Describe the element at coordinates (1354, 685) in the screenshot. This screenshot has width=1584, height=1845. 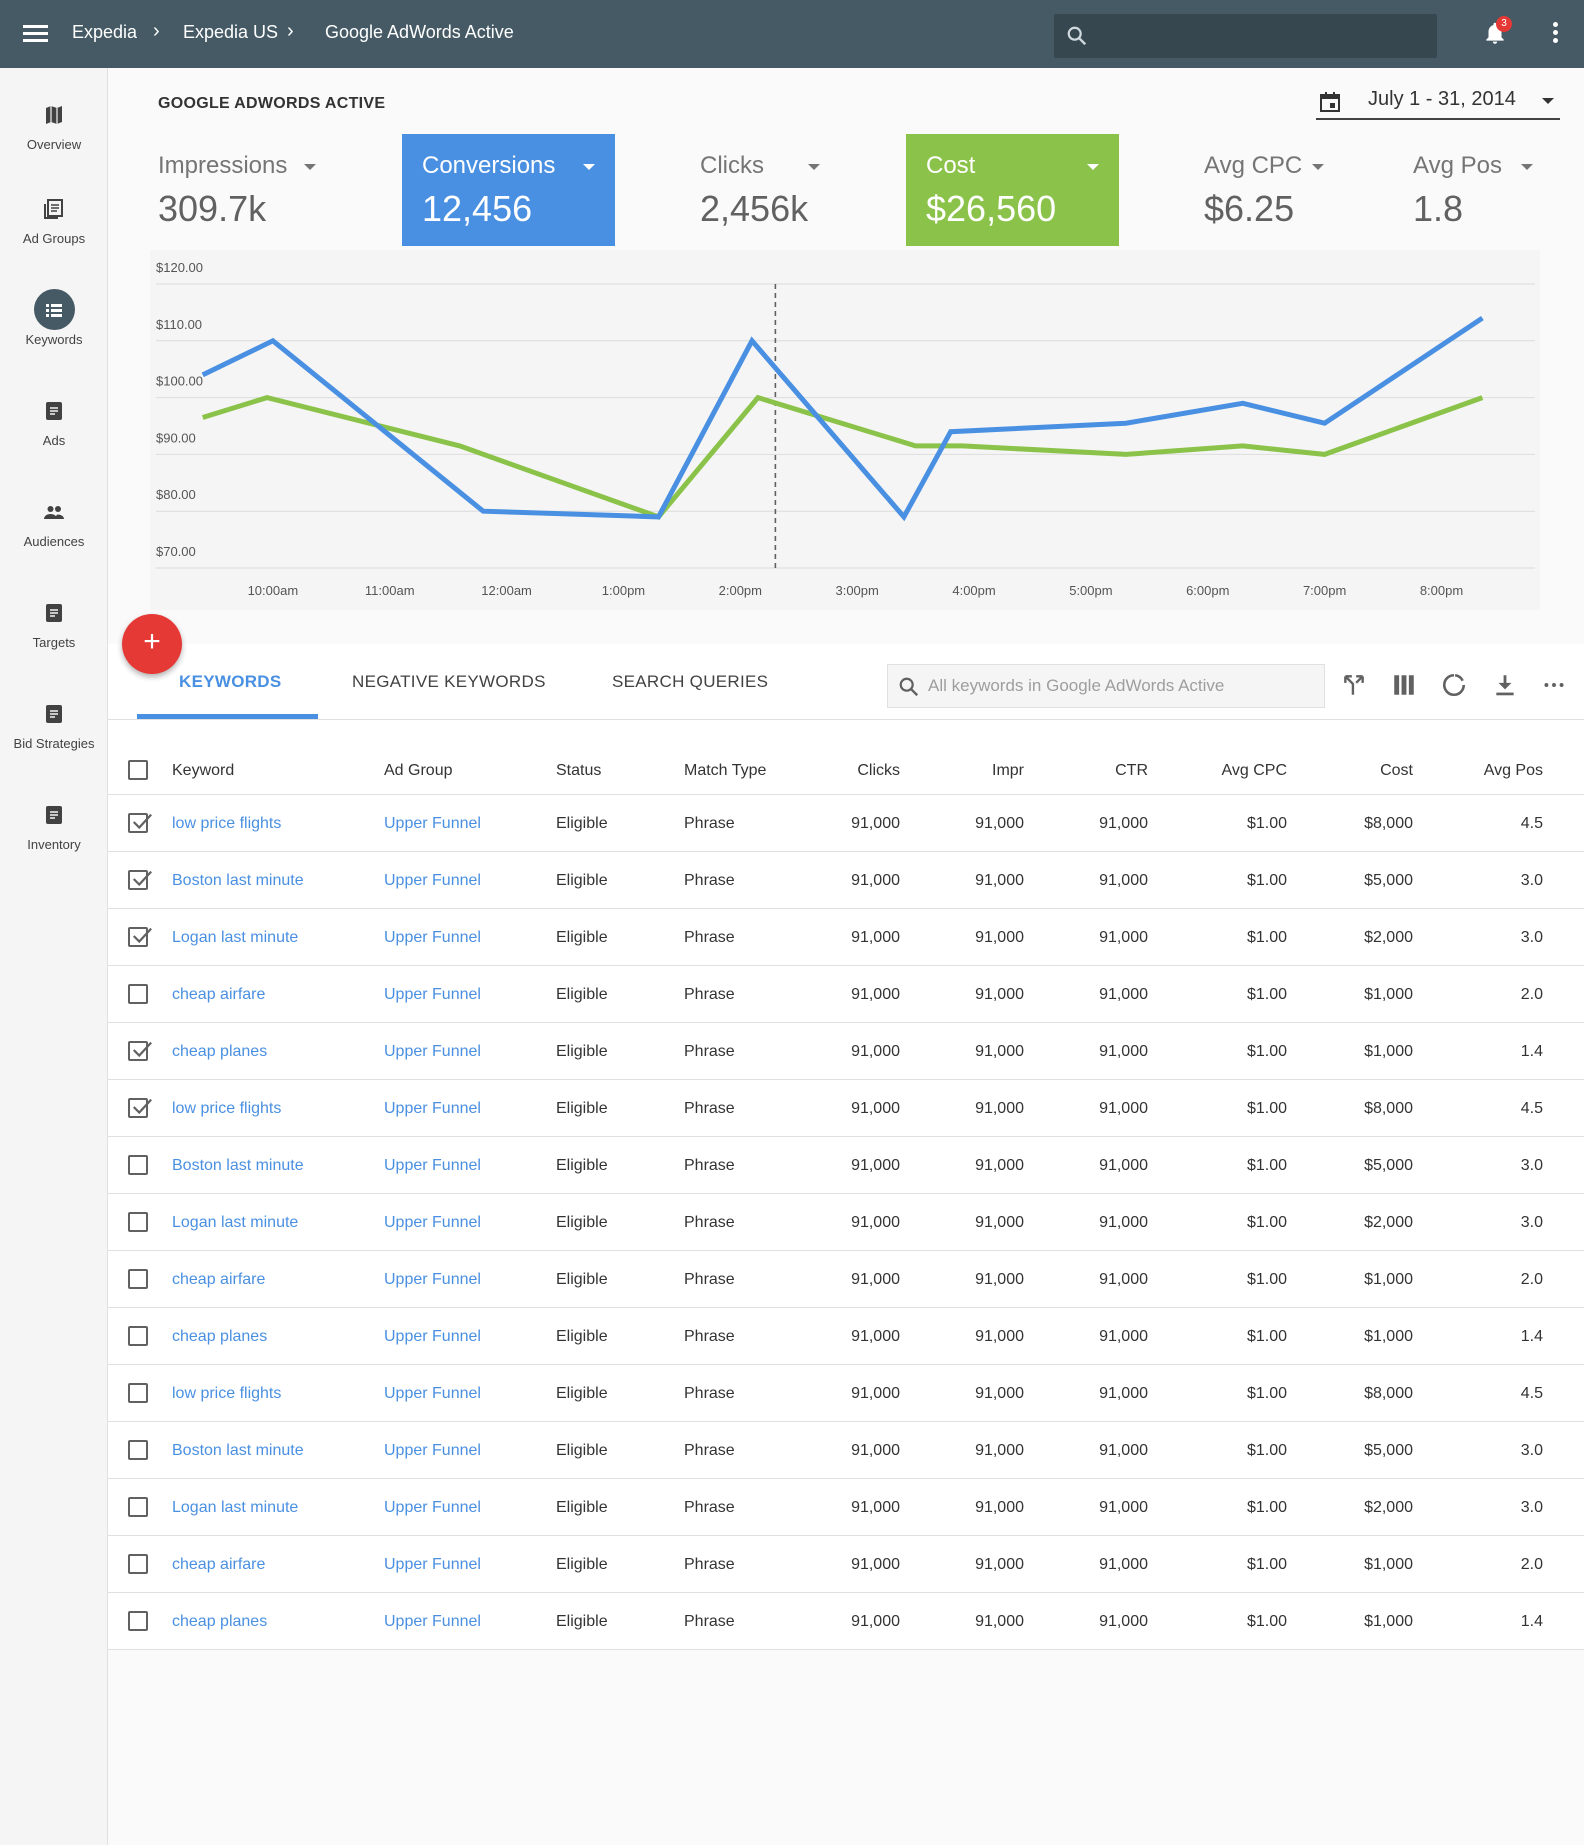
I see `filter-icon` at that location.